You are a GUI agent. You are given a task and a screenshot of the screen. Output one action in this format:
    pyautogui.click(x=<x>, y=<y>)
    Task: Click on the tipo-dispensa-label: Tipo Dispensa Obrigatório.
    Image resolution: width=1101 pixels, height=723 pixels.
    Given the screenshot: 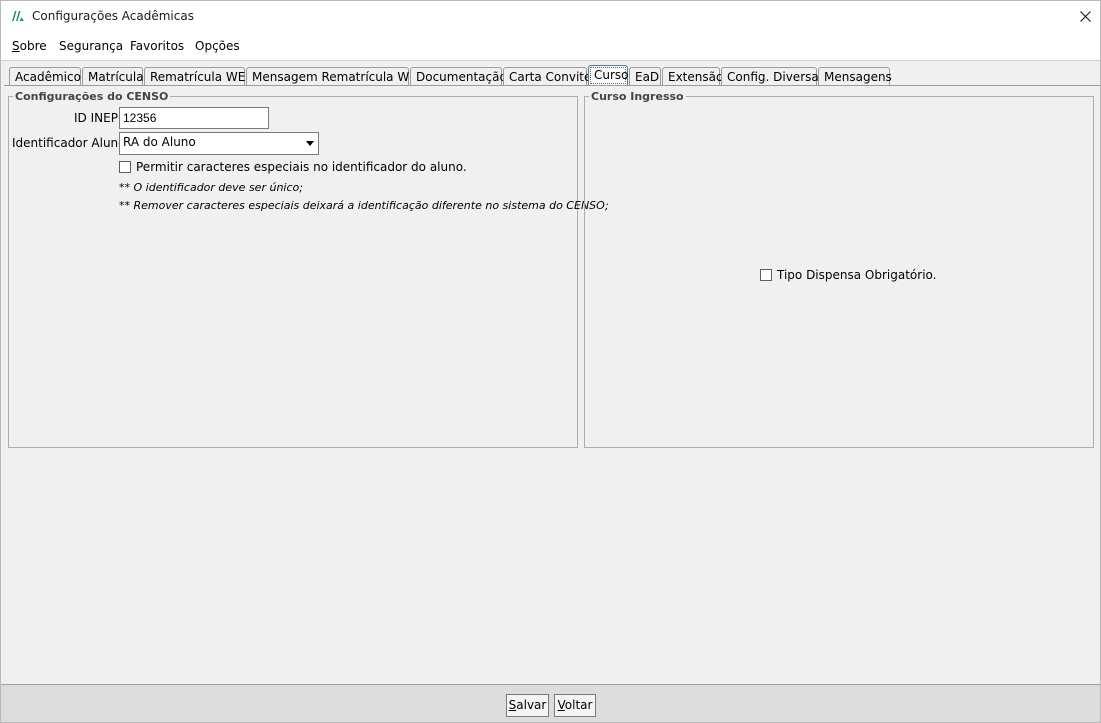 What is the action you would take?
    pyautogui.click(x=857, y=275)
    